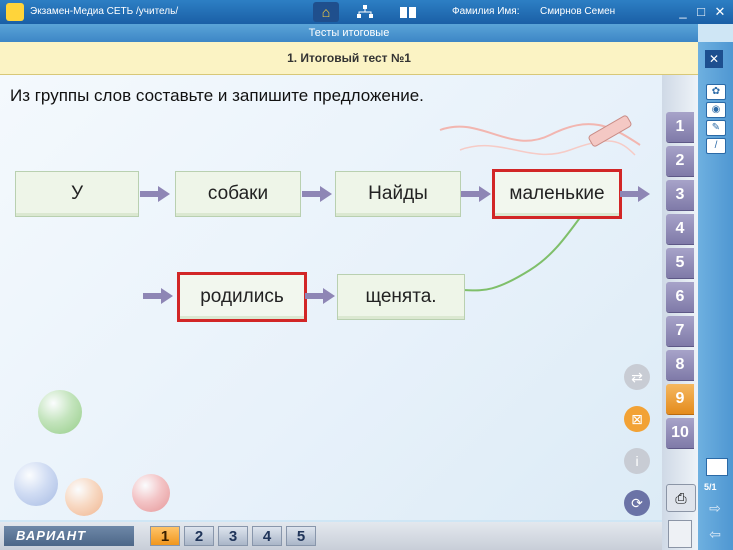 This screenshot has height=550, width=733. Describe the element at coordinates (680, 195) in the screenshot. I see `question-tab-3: 3` at that location.